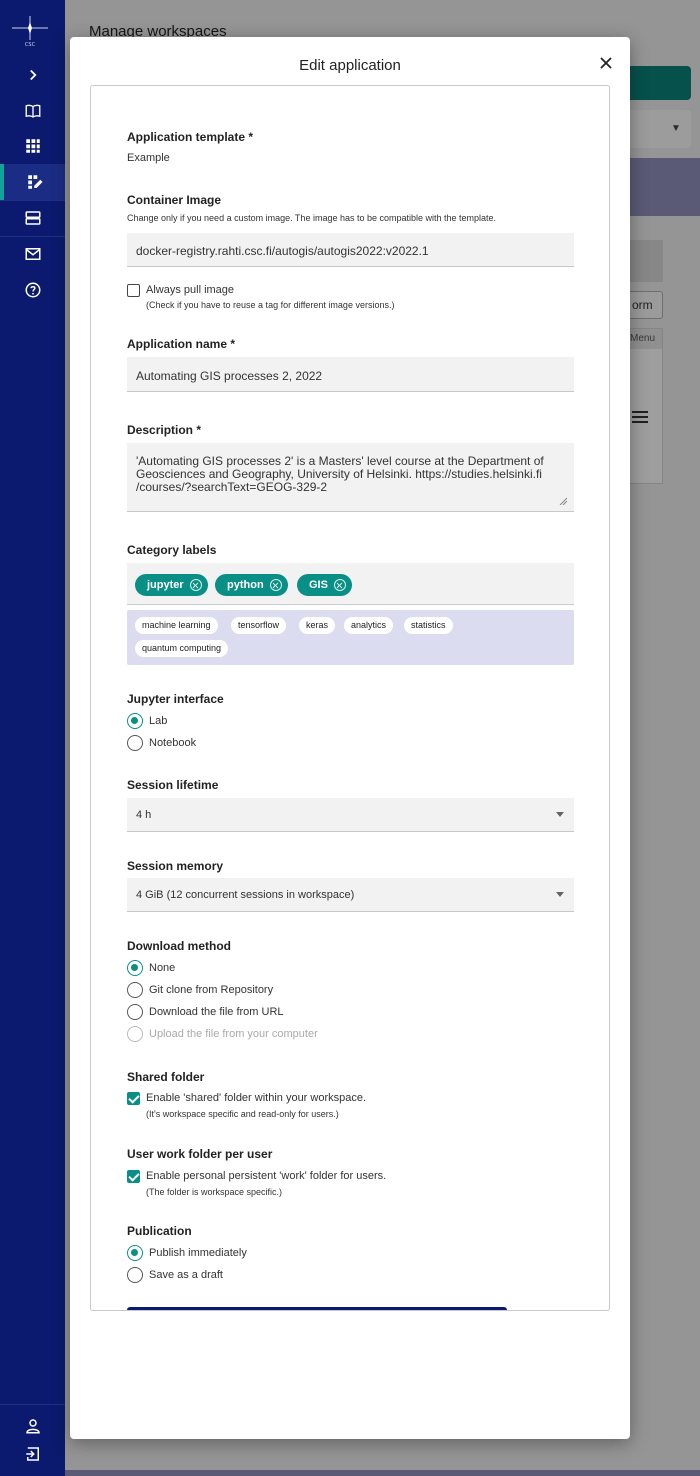 The width and height of the screenshot is (700, 1476). Describe the element at coordinates (148, 158) in the screenshot. I see `template-value: Example` at that location.